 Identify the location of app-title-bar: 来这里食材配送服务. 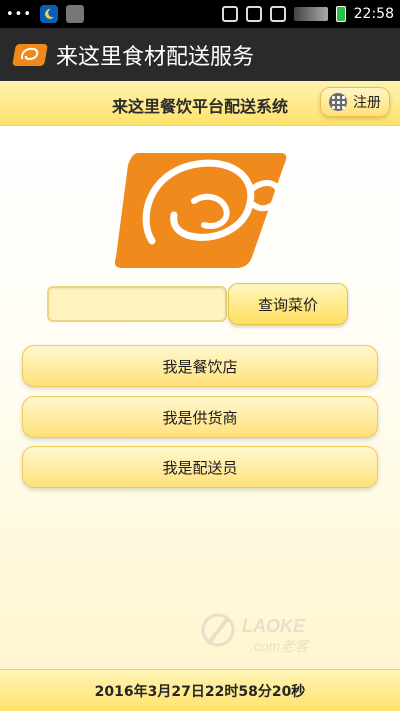
(200, 54).